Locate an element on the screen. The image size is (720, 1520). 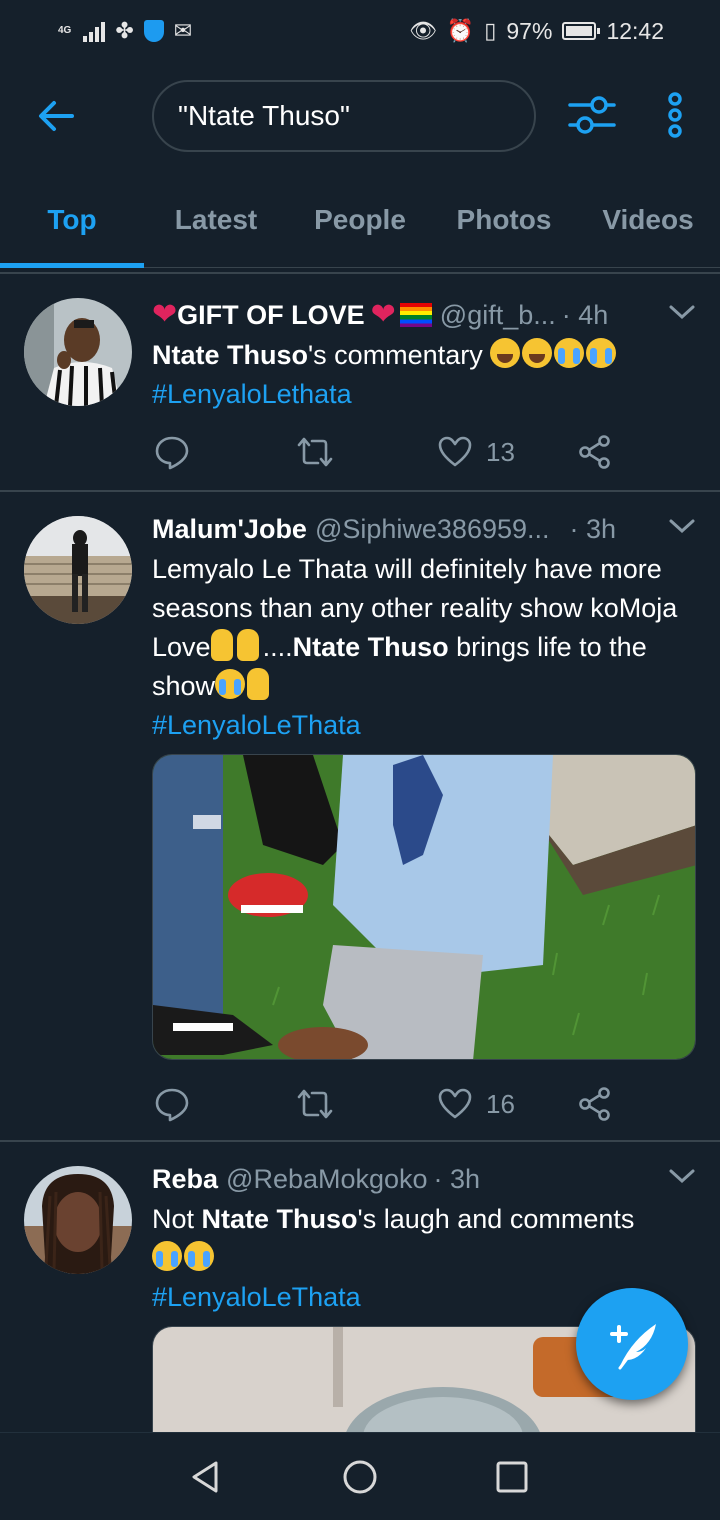
like-button: 16 is located at coordinates (476, 1104).